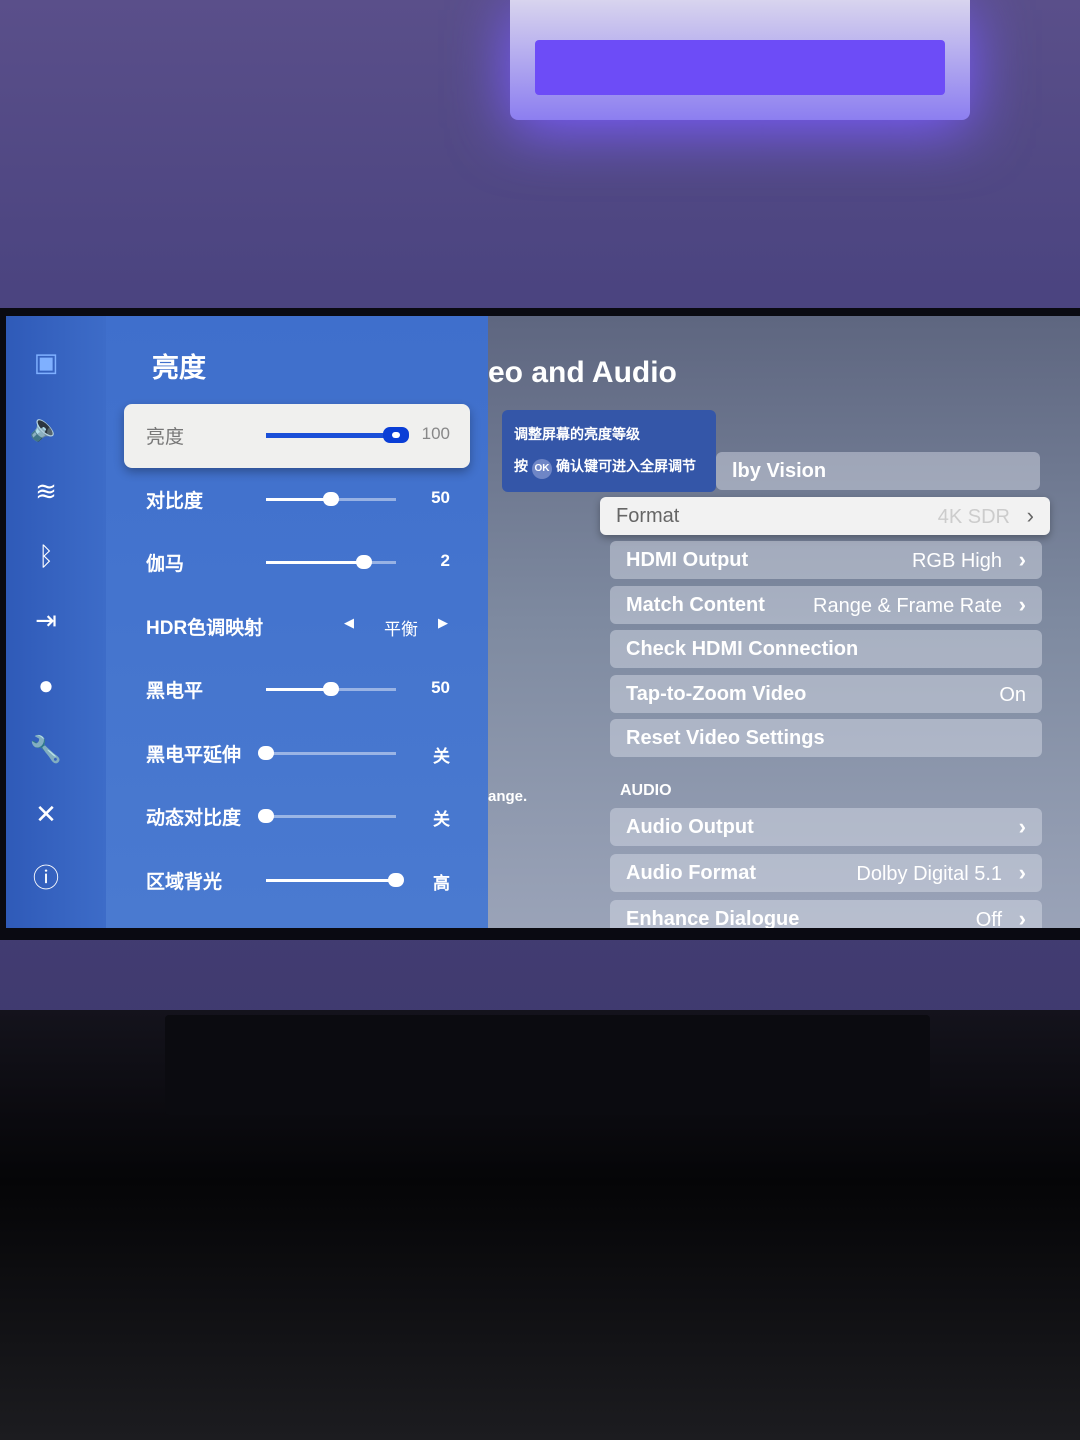 This screenshot has height=1440, width=1080. Describe the element at coordinates (740, 60) in the screenshot. I see `air-conditioner` at that location.